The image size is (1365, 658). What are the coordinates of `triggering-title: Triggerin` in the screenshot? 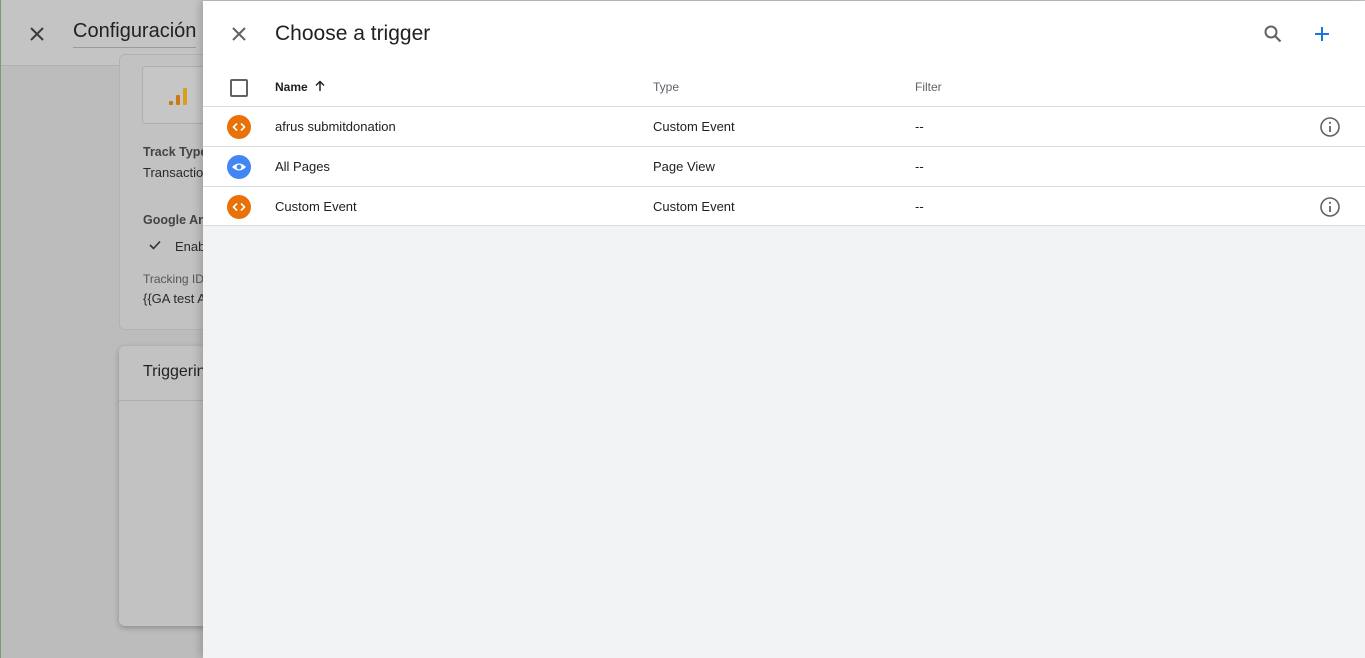 It's located at (174, 371).